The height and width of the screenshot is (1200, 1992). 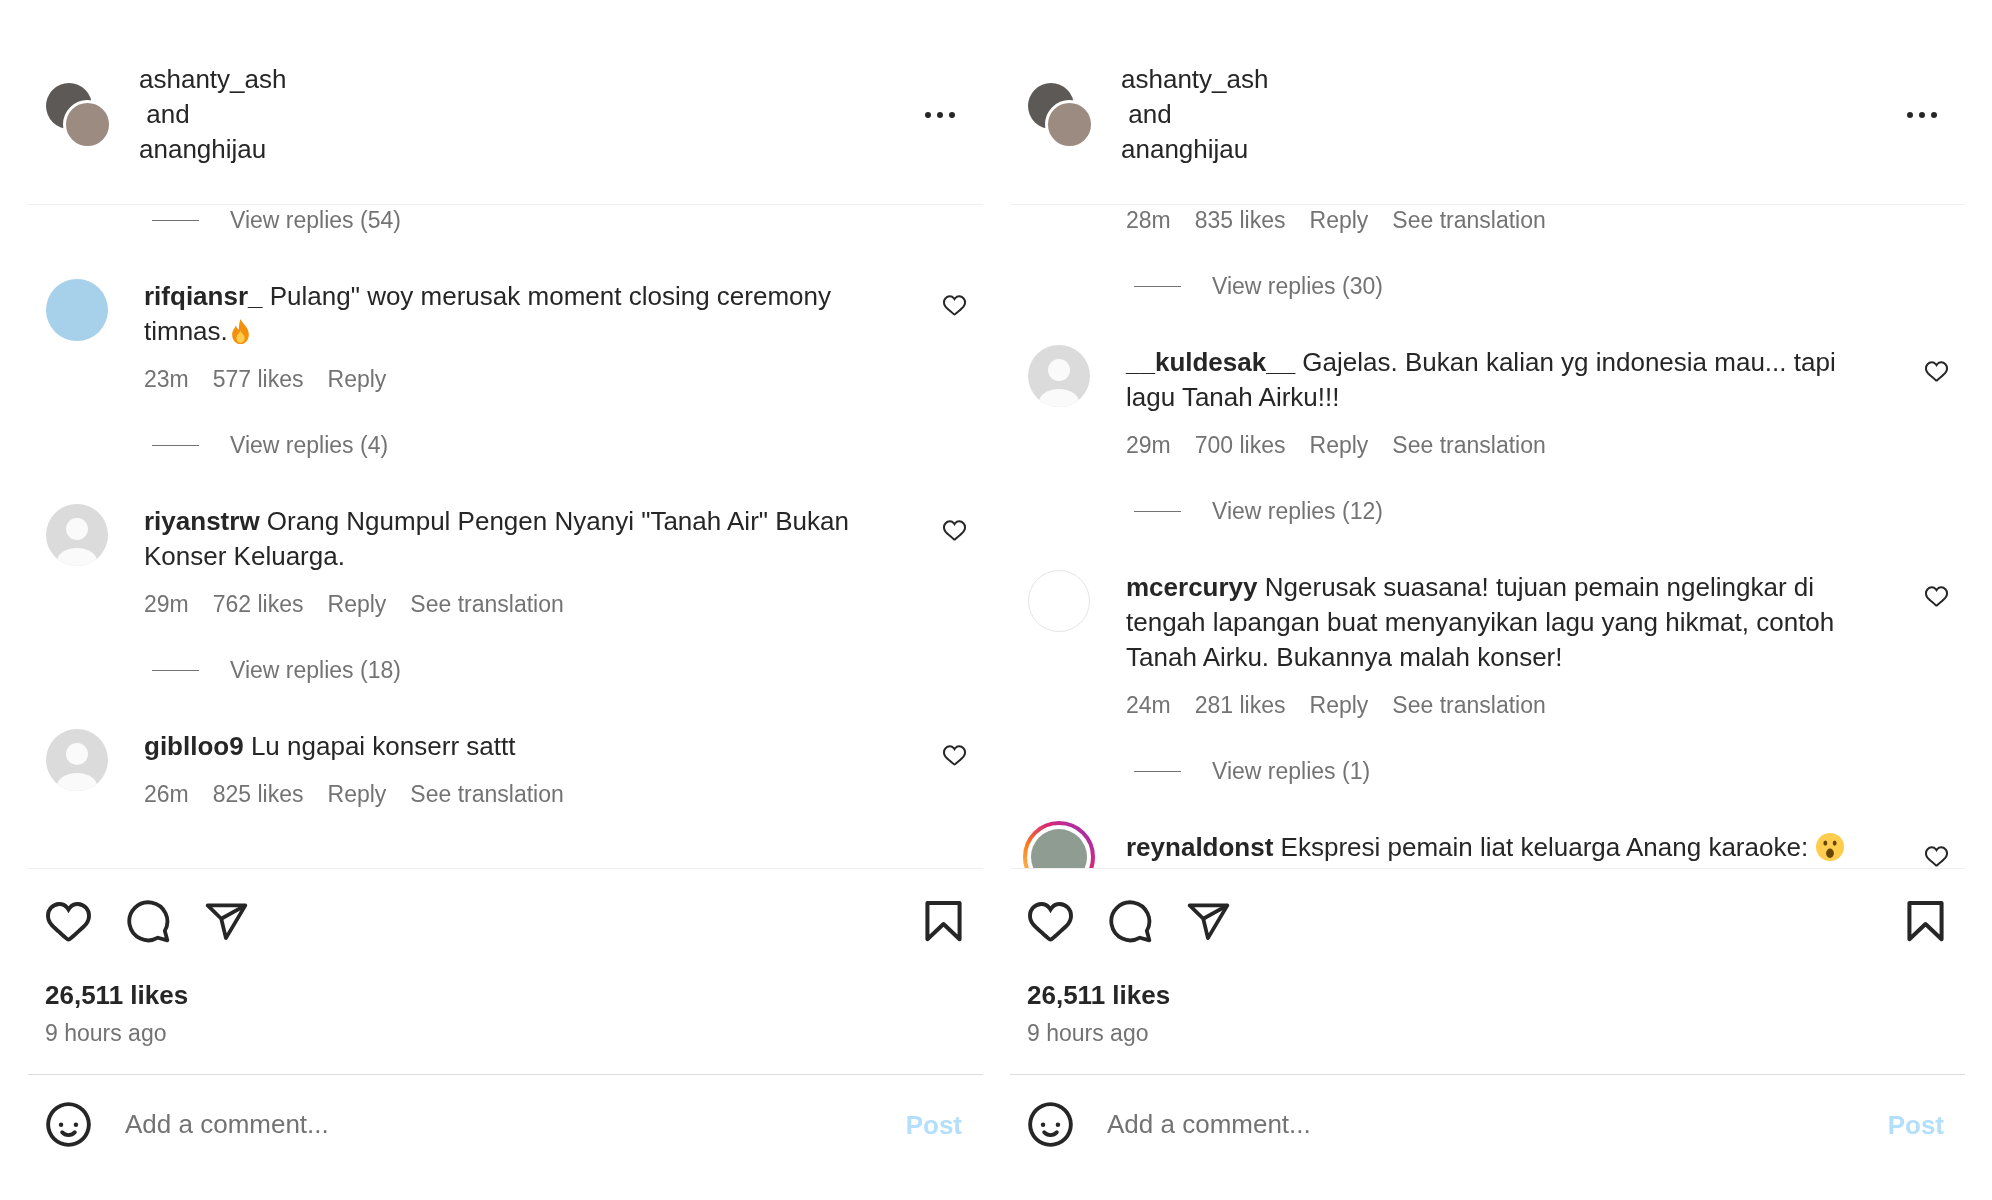 What do you see at coordinates (488, 314) in the screenshot?
I see `comment-text: rifqiansr_ Pulang" woy merusak moment closing ceremony timnas.` at bounding box center [488, 314].